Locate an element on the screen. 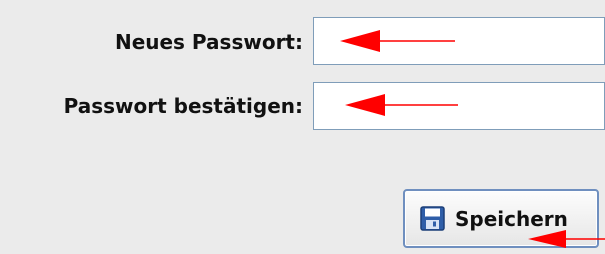 This screenshot has height=254, width=605. confirm-password-field-frame is located at coordinates (459, 106).